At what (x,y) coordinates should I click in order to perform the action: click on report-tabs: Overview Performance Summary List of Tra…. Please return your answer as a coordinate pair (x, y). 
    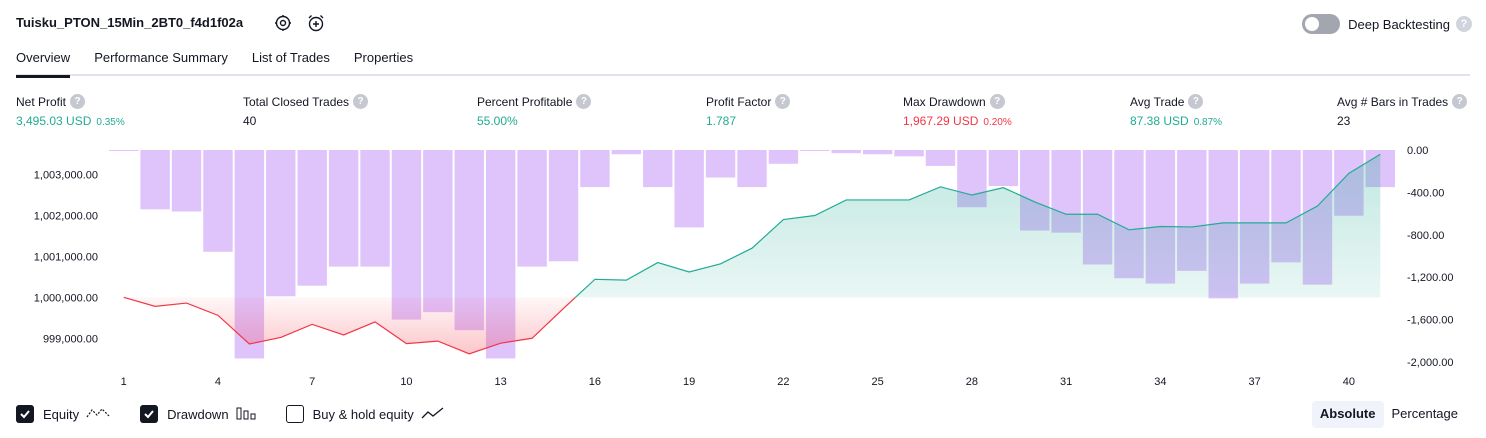
    Looking at the image, I should click on (743, 62).